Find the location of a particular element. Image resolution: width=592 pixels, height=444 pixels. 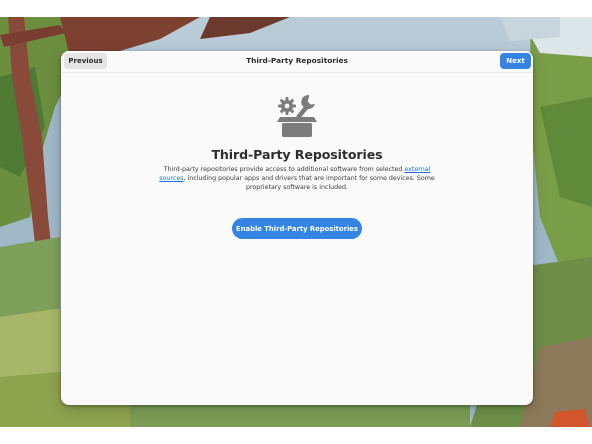

enable-third-party-repositories-button: Enable Third-Party Repositories is located at coordinates (297, 228).